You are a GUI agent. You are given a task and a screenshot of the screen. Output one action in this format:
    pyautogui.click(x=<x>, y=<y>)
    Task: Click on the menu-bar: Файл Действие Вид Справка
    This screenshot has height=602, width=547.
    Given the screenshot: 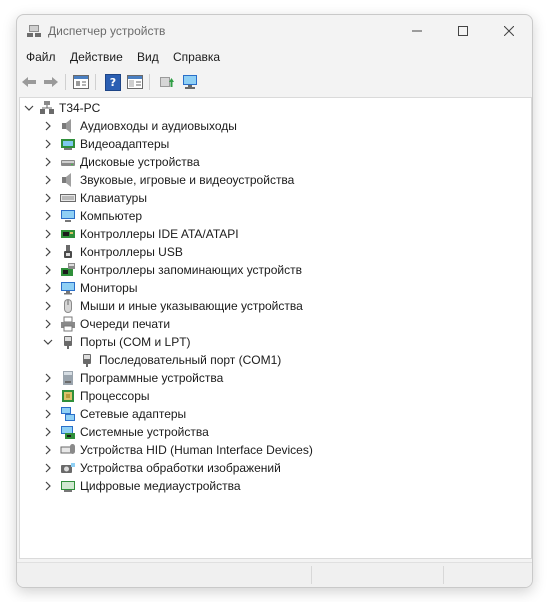 What is the action you would take?
    pyautogui.click(x=274, y=58)
    